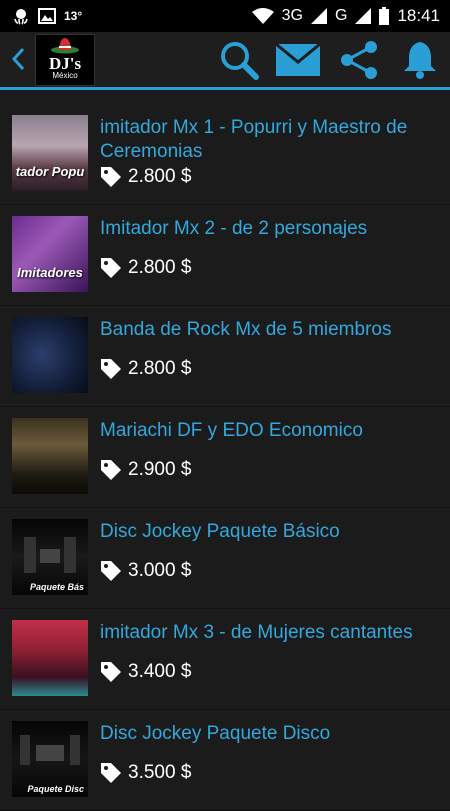  What do you see at coordinates (220, 531) in the screenshot?
I see `item-title: Disc Jockey Paquete Básico` at bounding box center [220, 531].